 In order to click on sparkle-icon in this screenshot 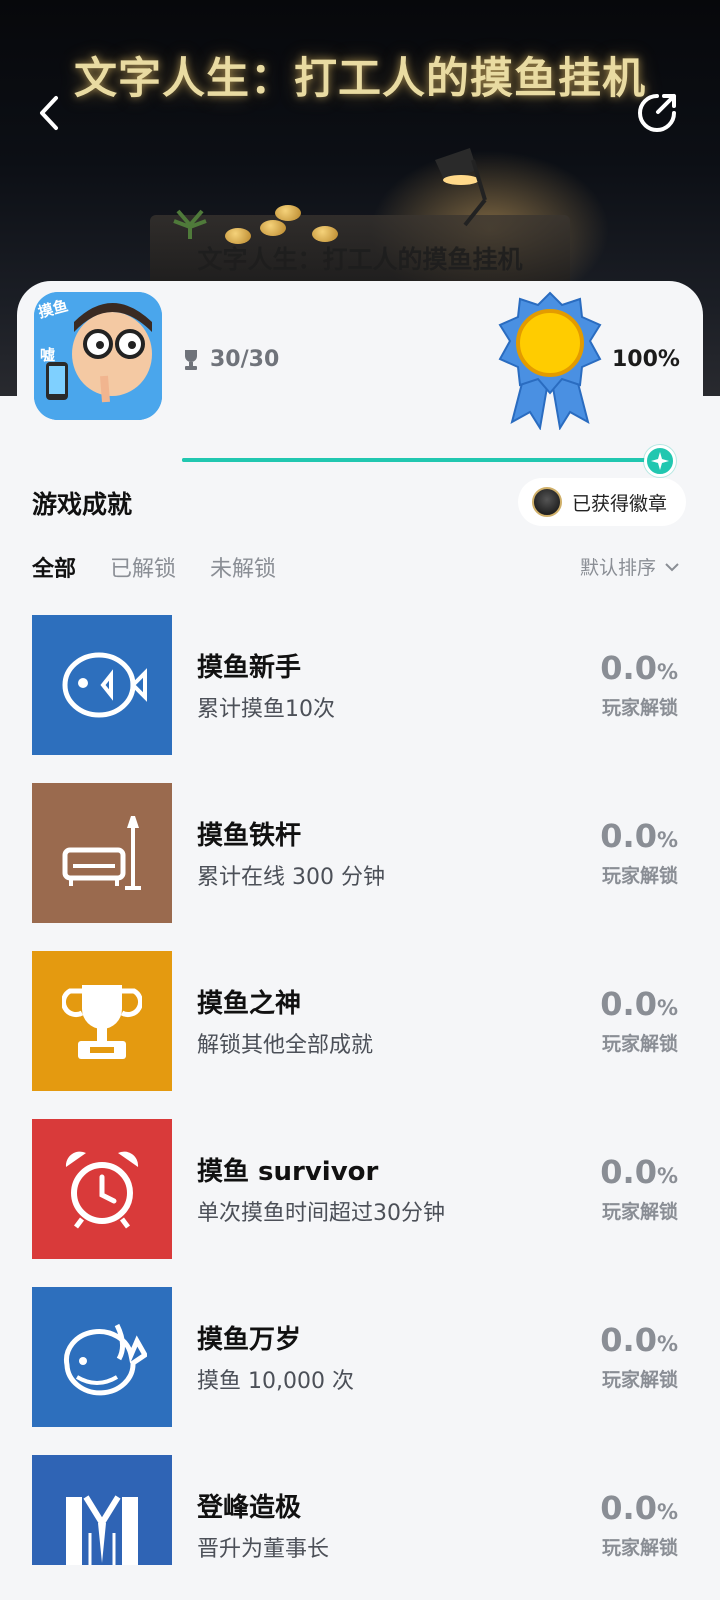, I will do `click(660, 461)`.